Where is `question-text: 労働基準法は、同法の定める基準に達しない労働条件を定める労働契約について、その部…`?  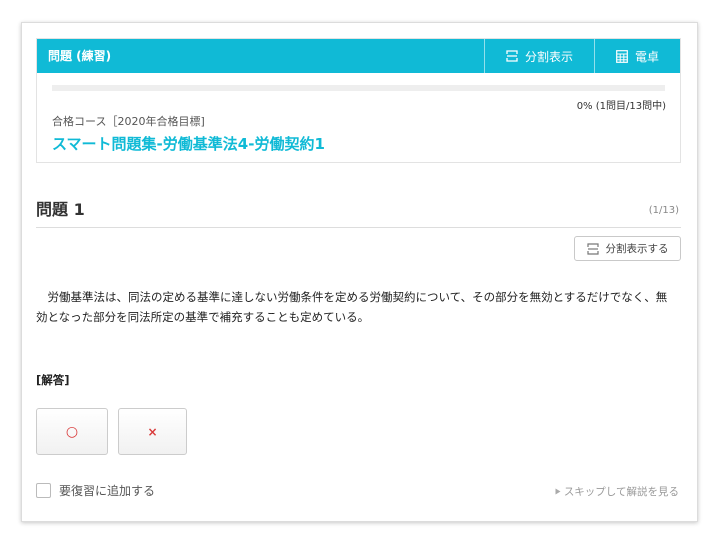
question-text: 労働基準法は、同法の定める基準に達しない労働条件を定める労働契約について、その部… is located at coordinates (352, 307).